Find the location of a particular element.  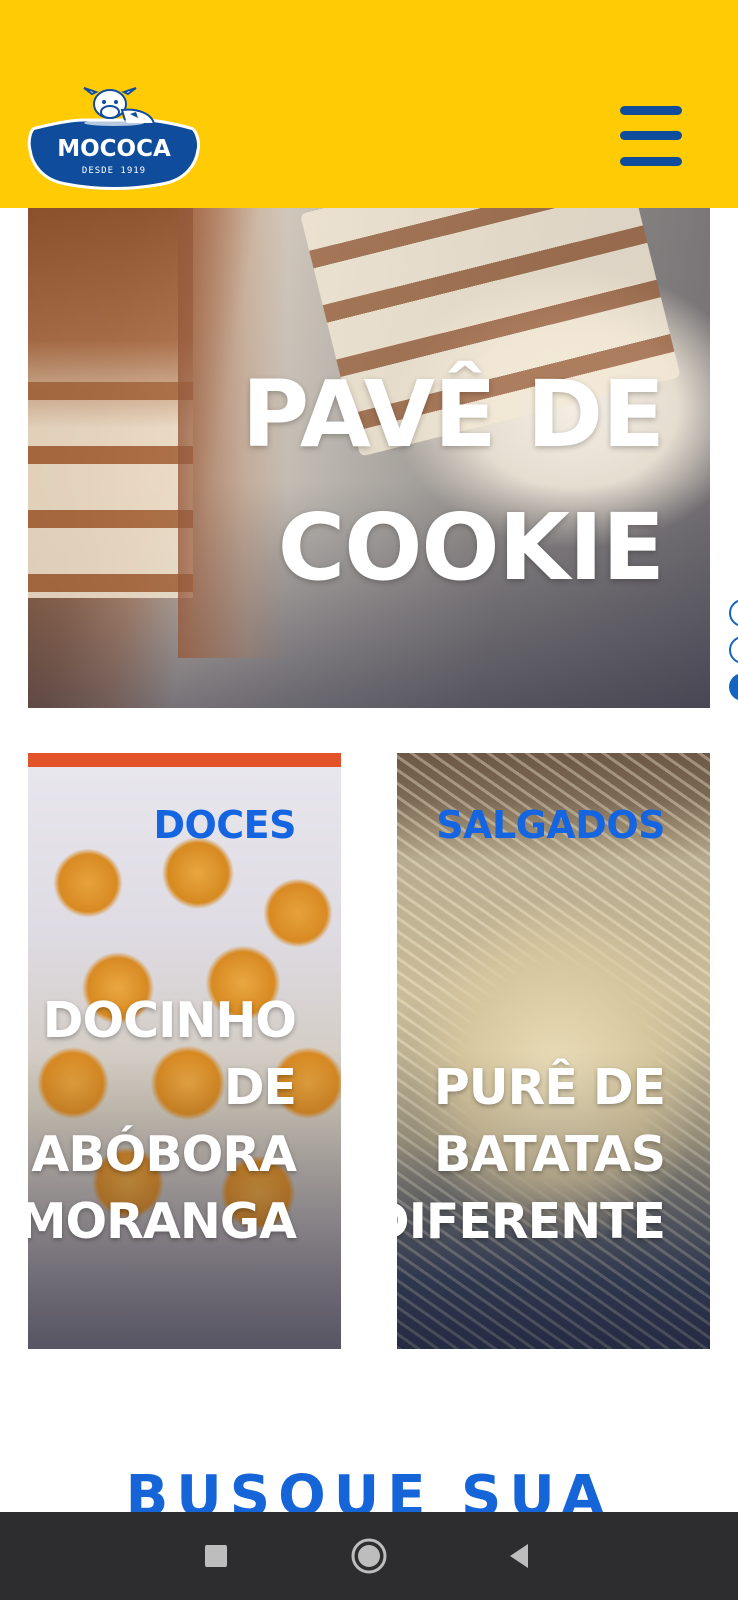

menu-bar-top is located at coordinates (651, 110).